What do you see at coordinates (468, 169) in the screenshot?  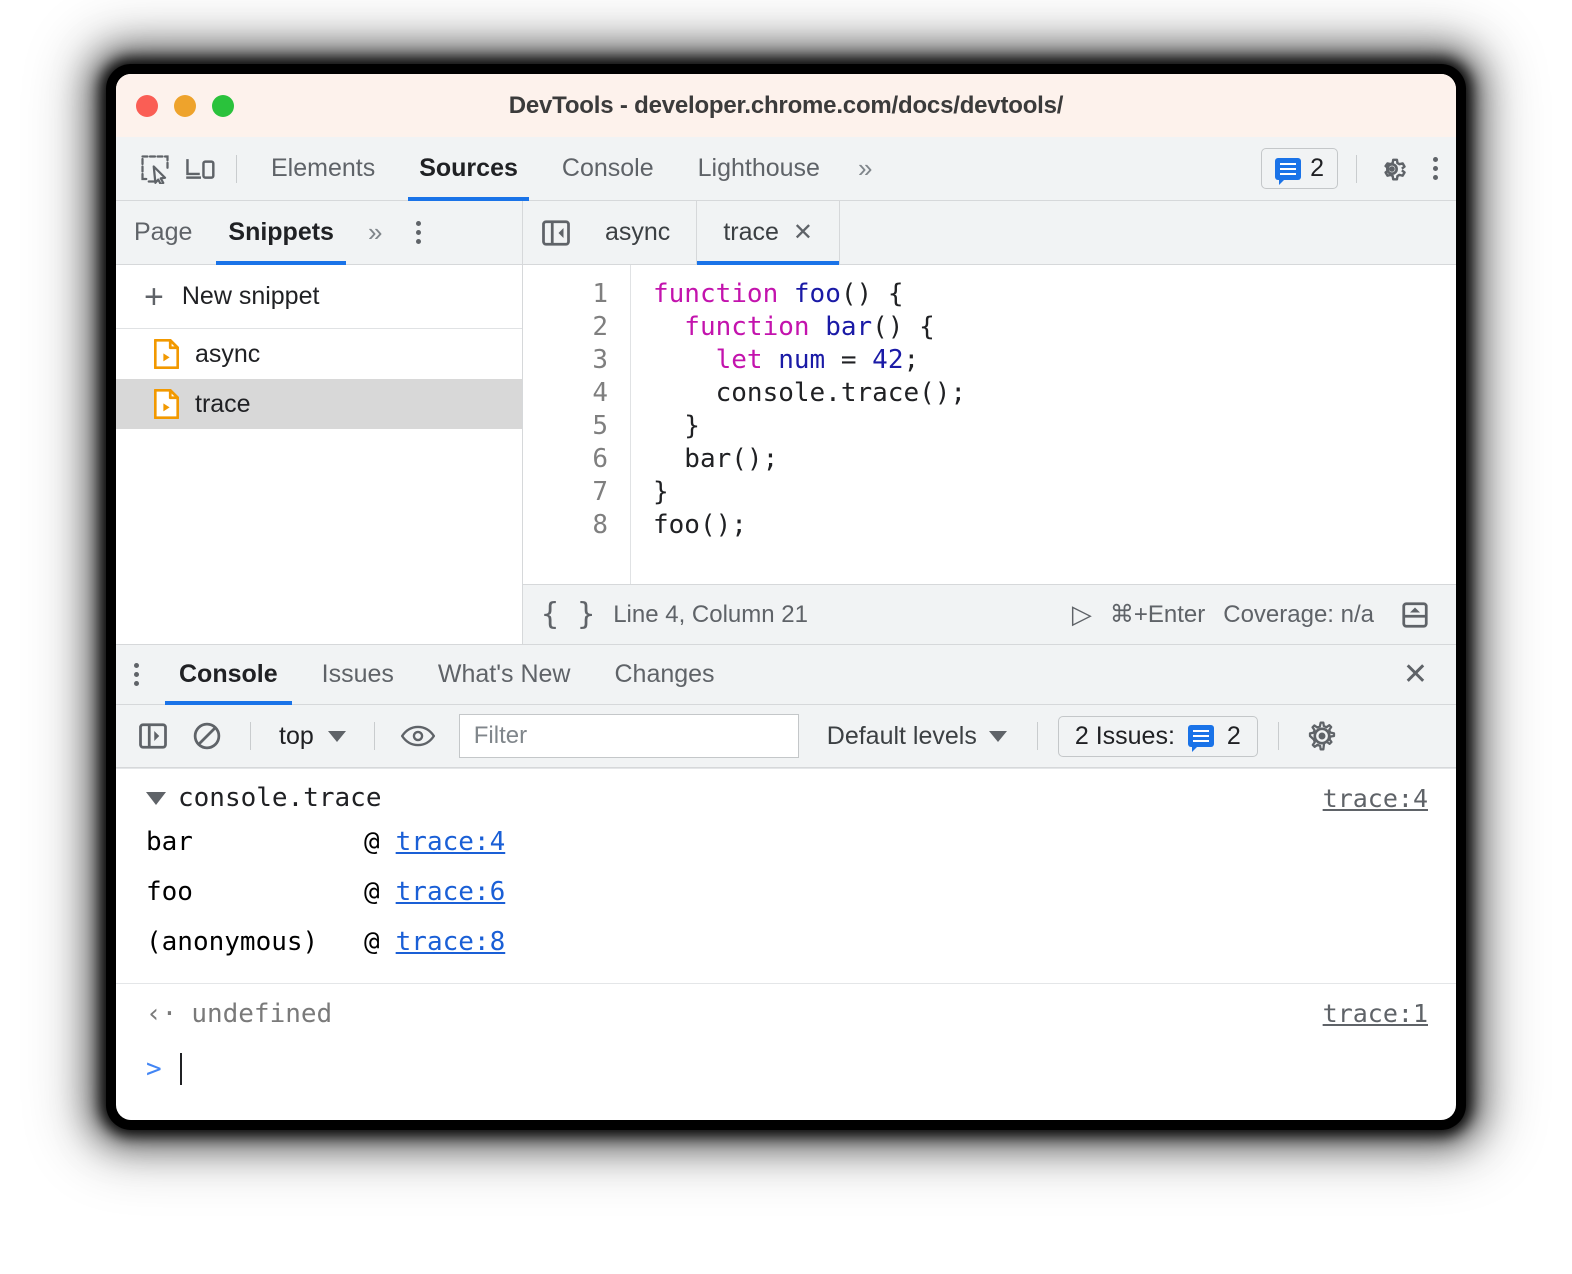 I see `tab-sources: Sources` at bounding box center [468, 169].